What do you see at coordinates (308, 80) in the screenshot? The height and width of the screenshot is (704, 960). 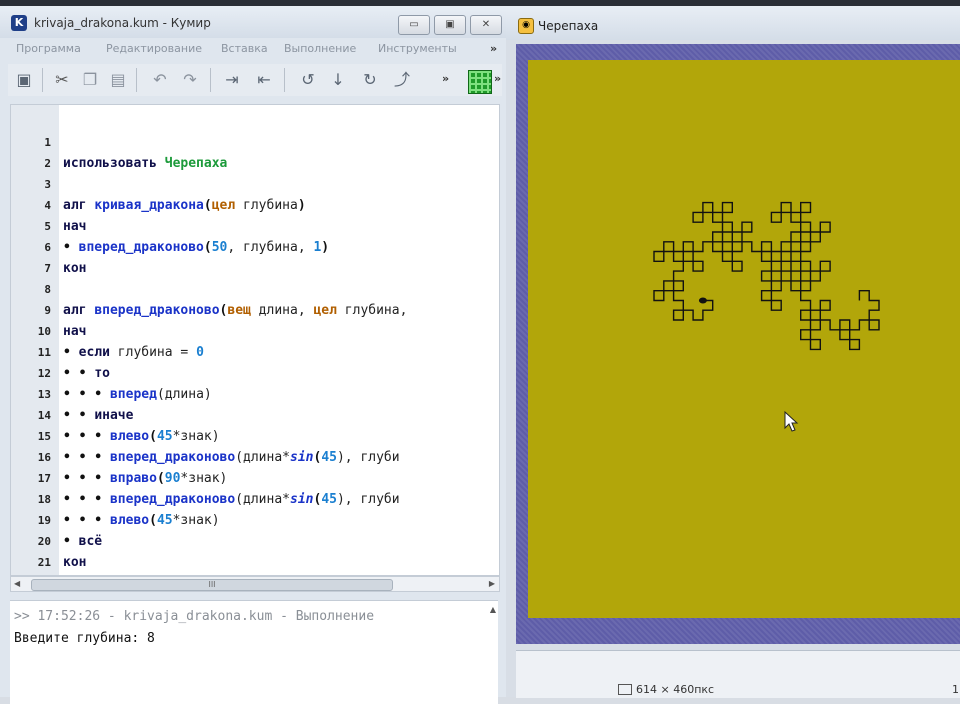 I see `step-over-icon: ↺` at bounding box center [308, 80].